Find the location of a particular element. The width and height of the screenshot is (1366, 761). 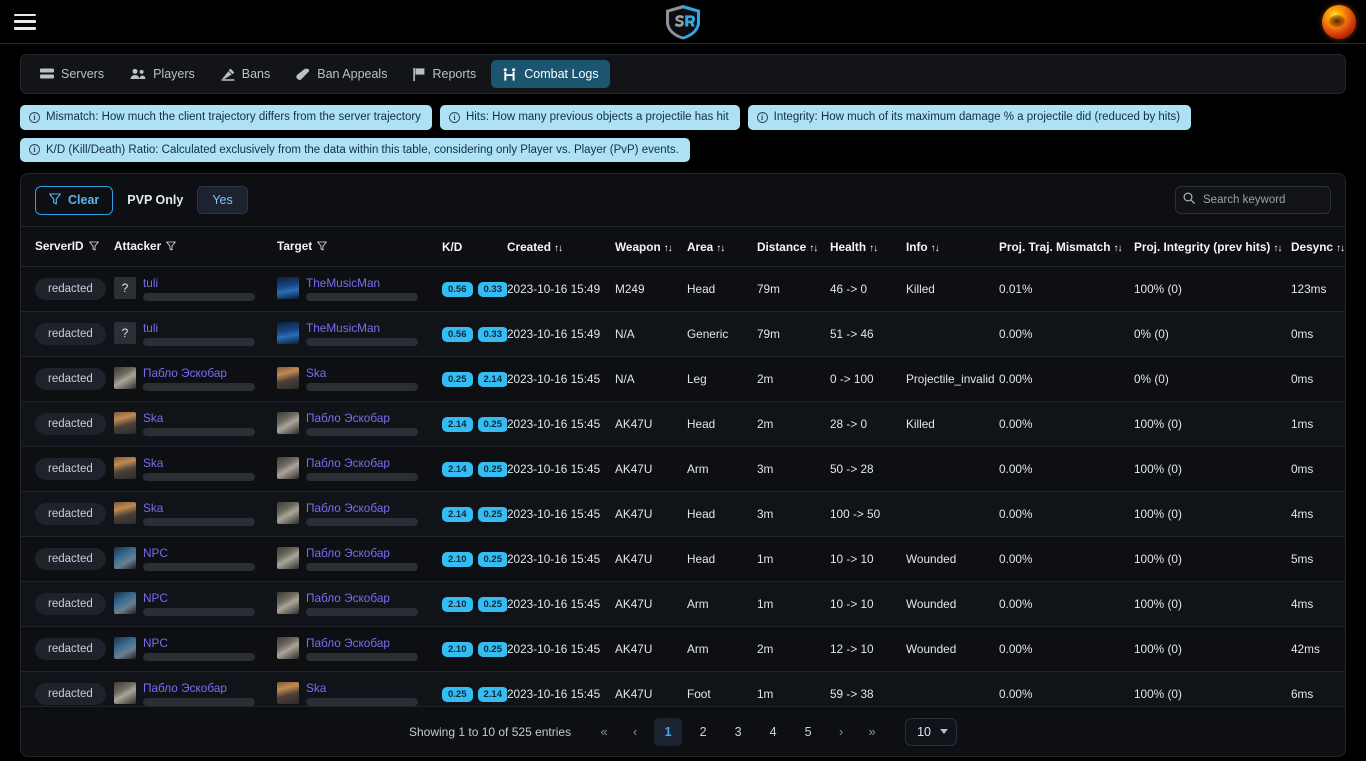

pagination-page-2: 2 is located at coordinates (703, 732).